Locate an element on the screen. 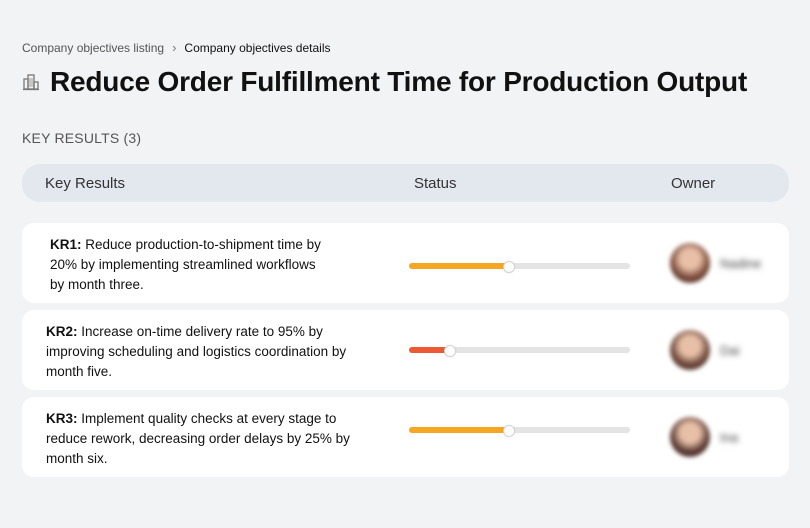 The image size is (810, 528). owner-name: Ina is located at coordinates (729, 437).